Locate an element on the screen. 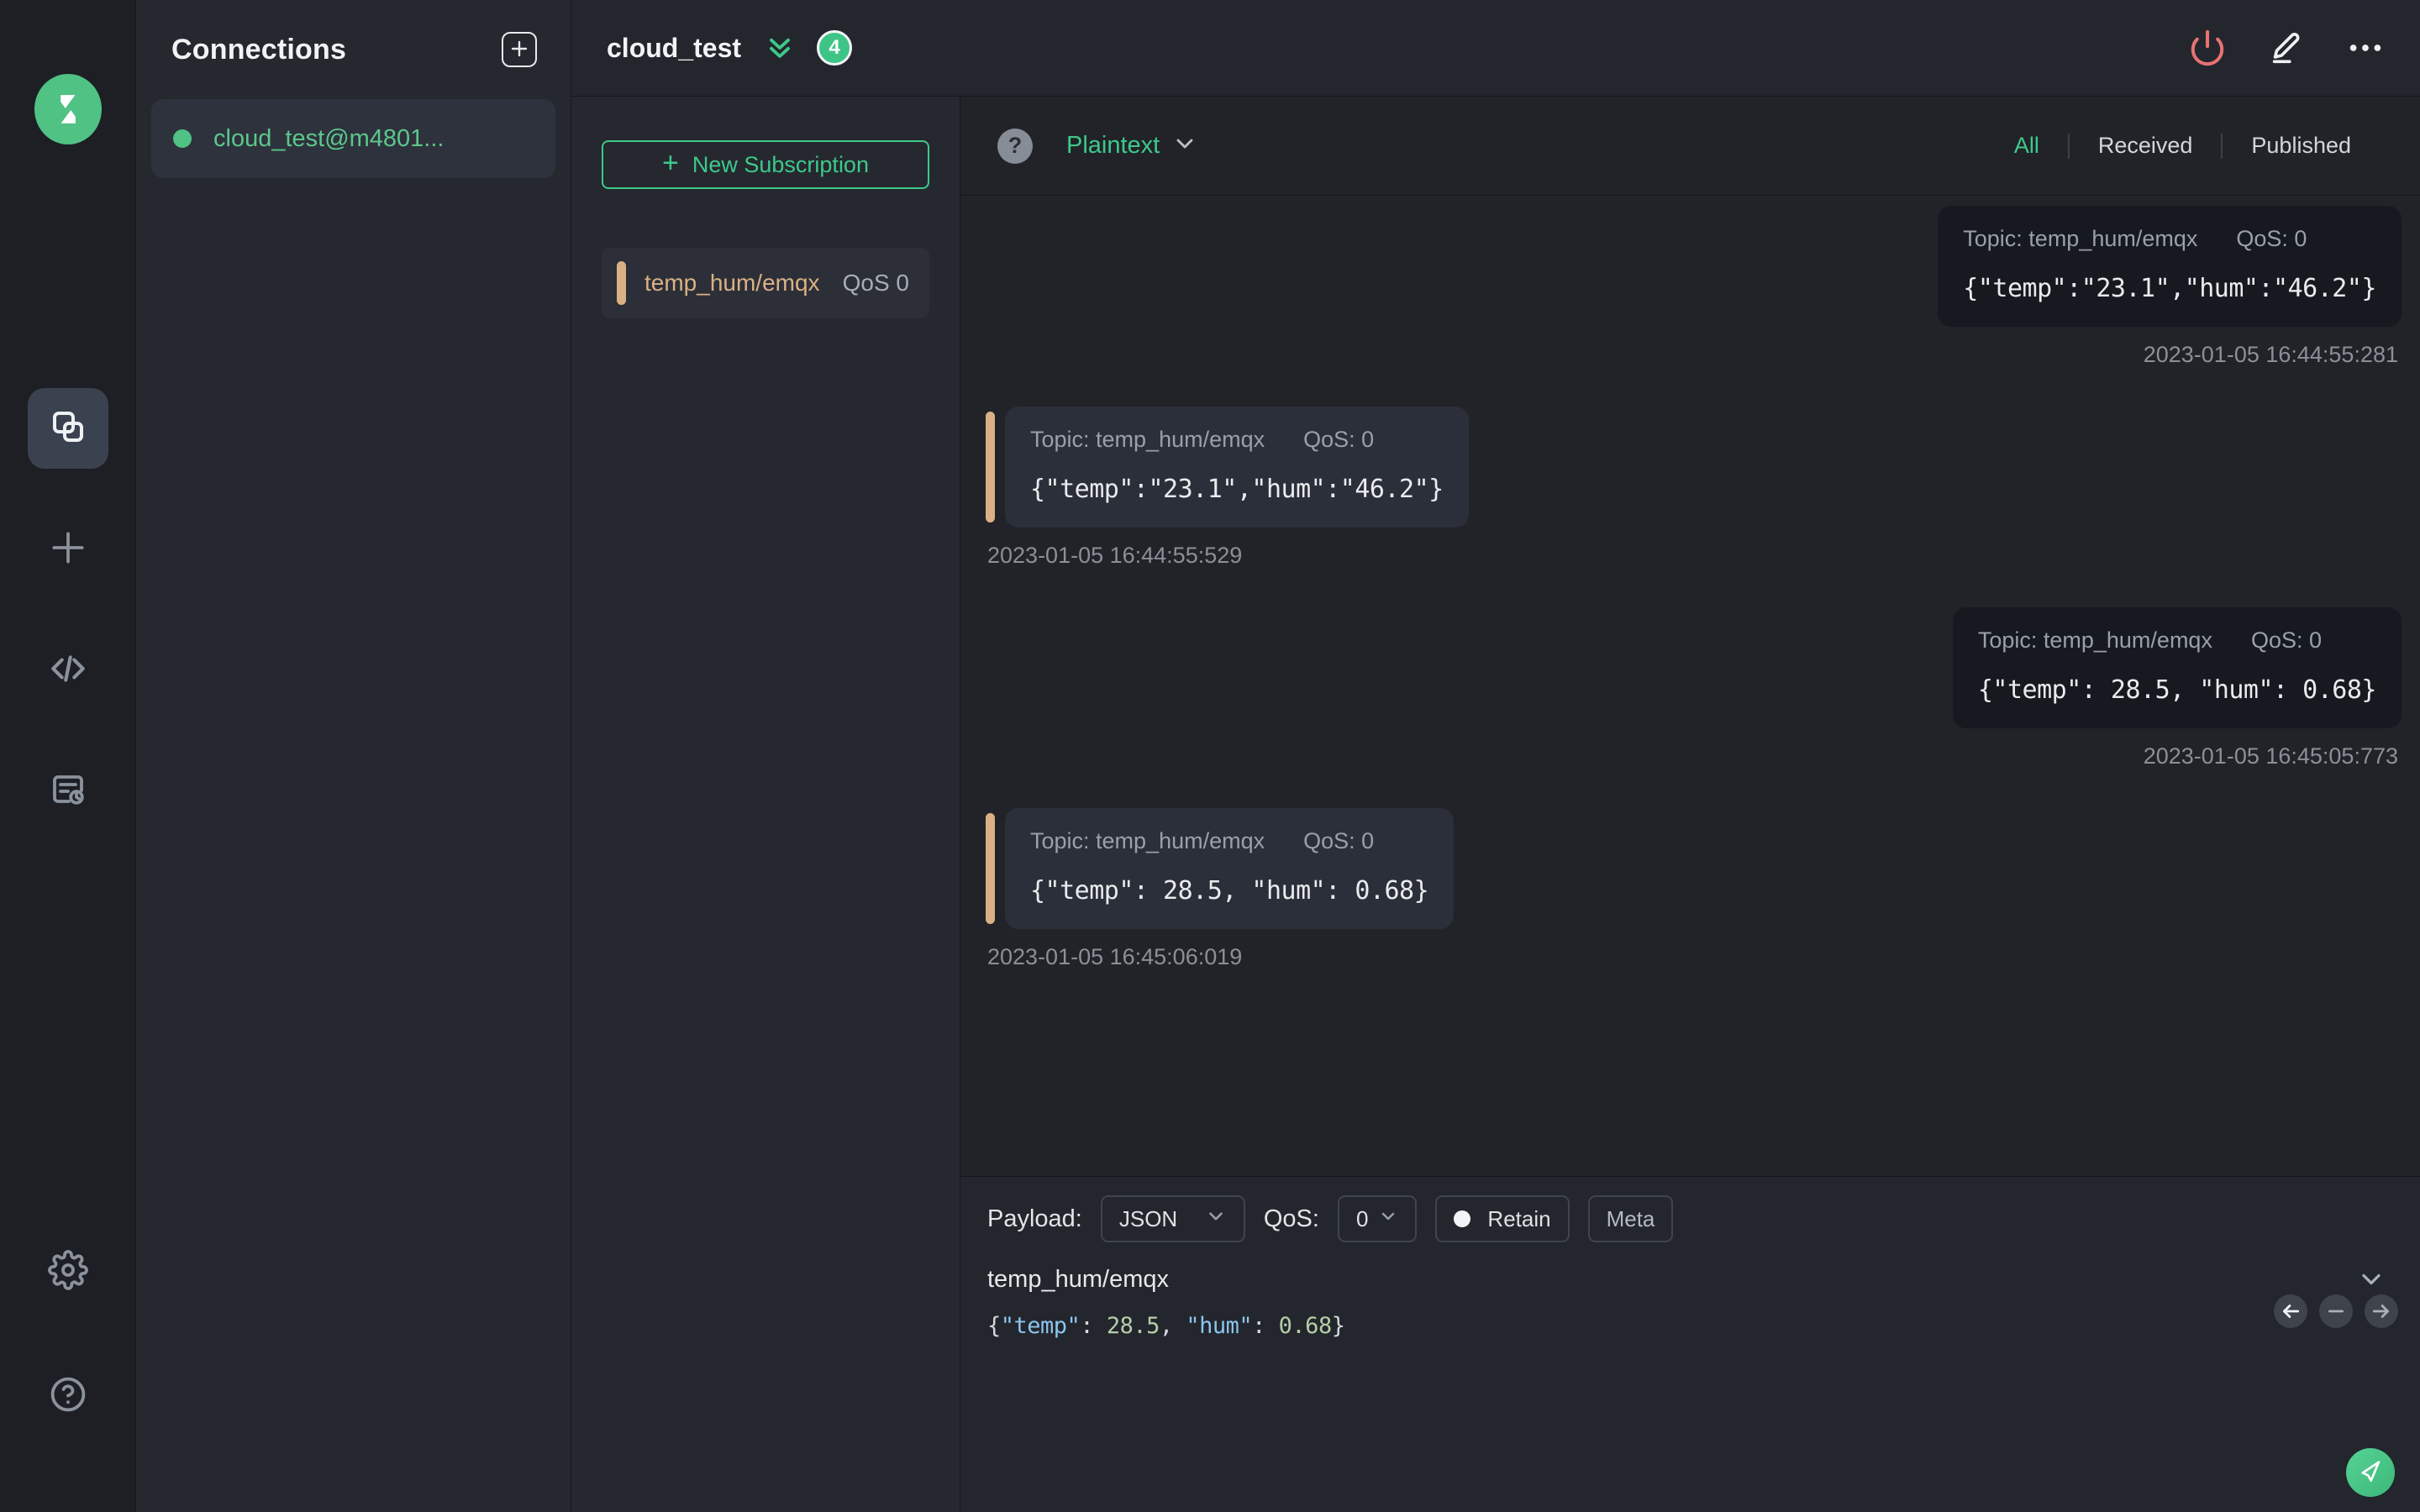 The width and height of the screenshot is (2420, 1512). add-connection-button is located at coordinates (519, 49).